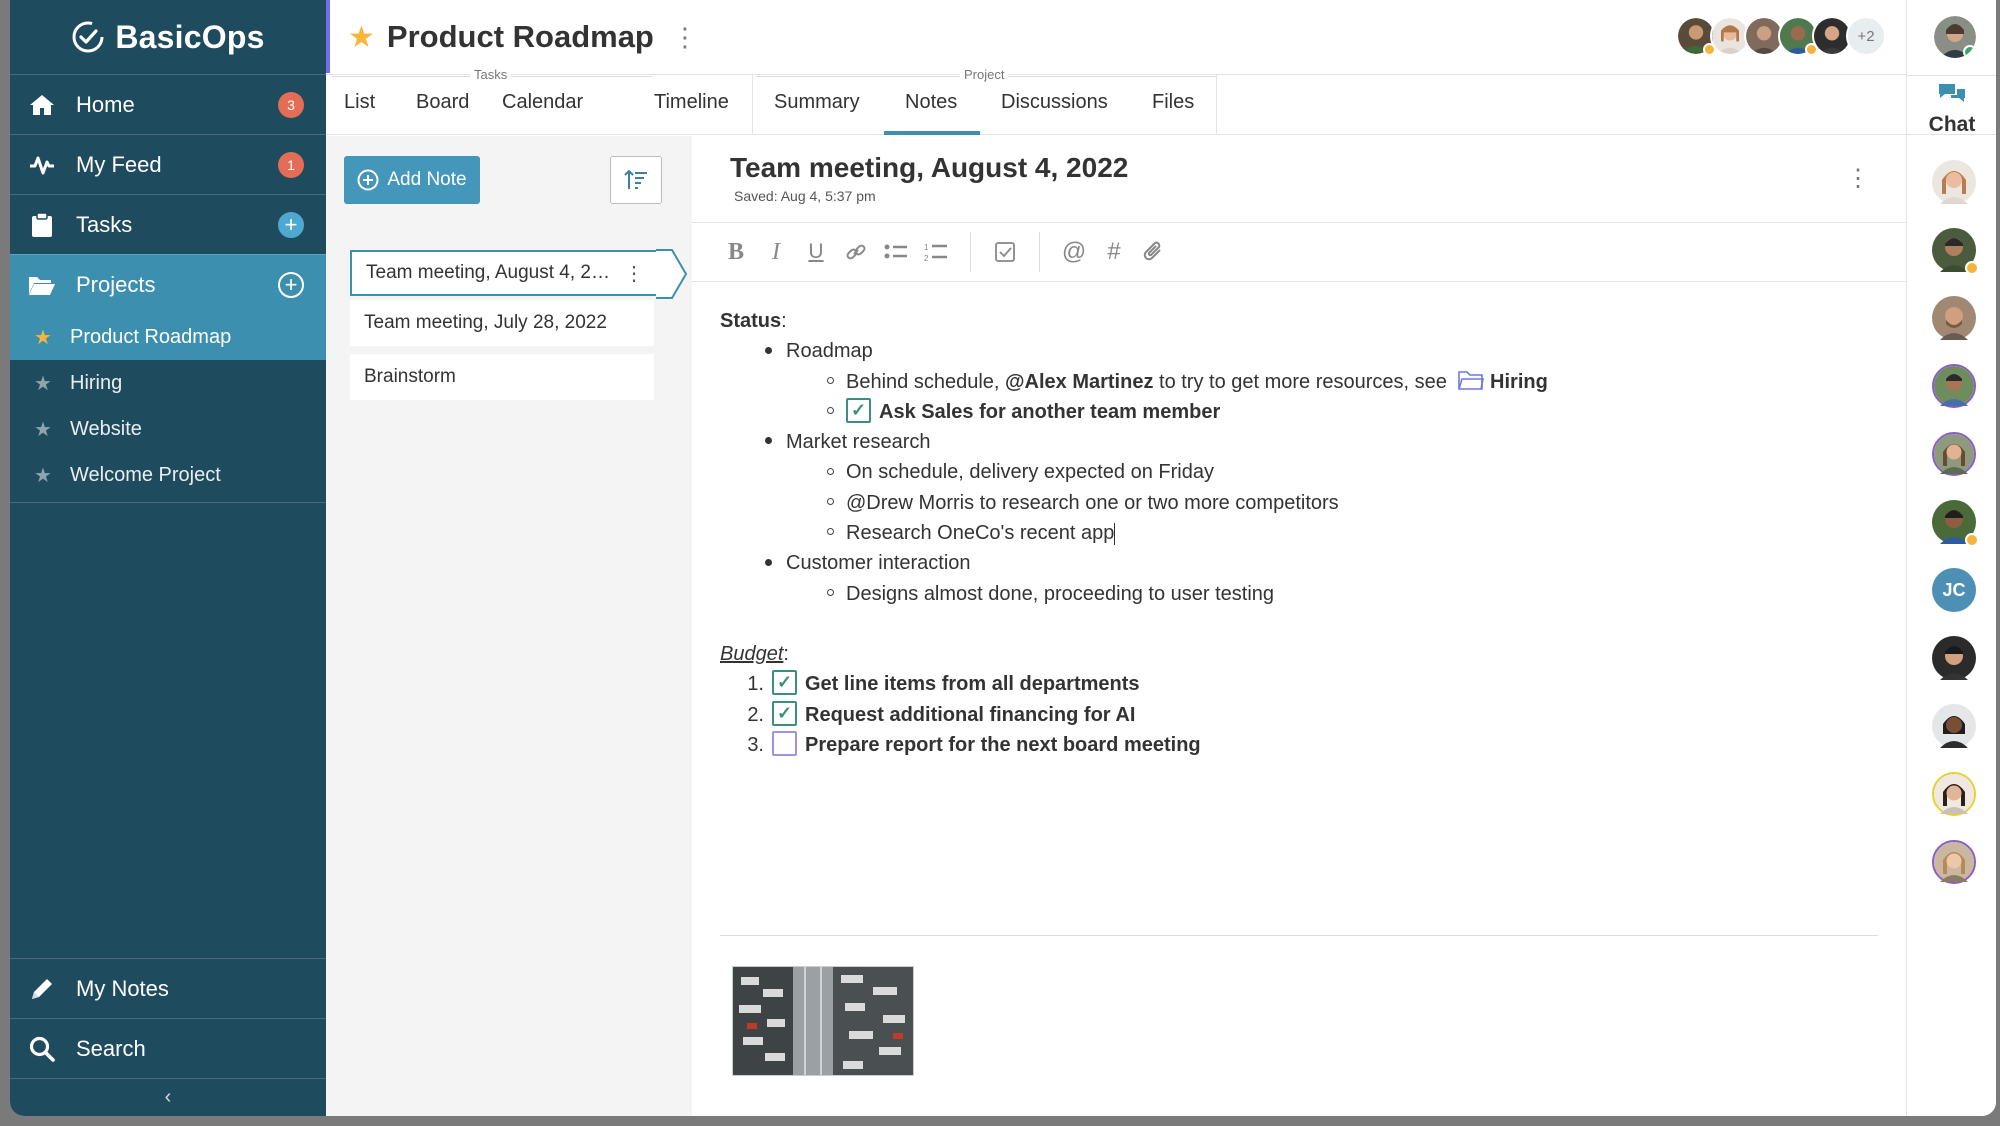 This screenshot has width=2000, height=1126. Describe the element at coordinates (1471, 380) in the screenshot. I see `folder-icon` at that location.